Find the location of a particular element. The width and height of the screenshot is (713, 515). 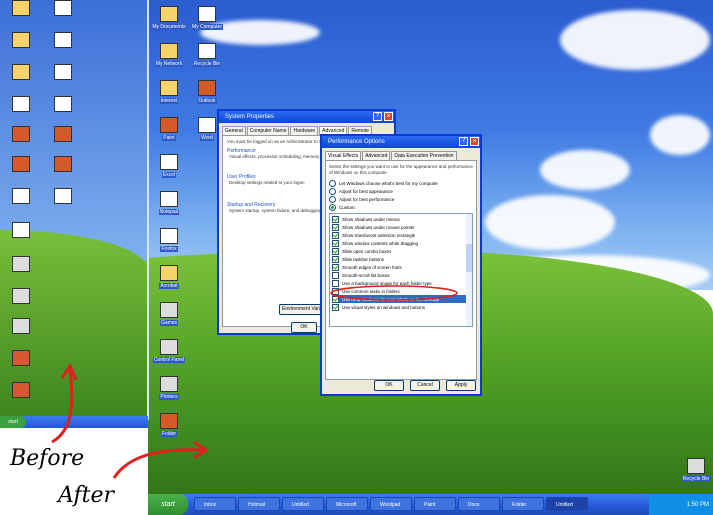

radio-option: Adjust for best appearance is located at coordinates (401, 191).